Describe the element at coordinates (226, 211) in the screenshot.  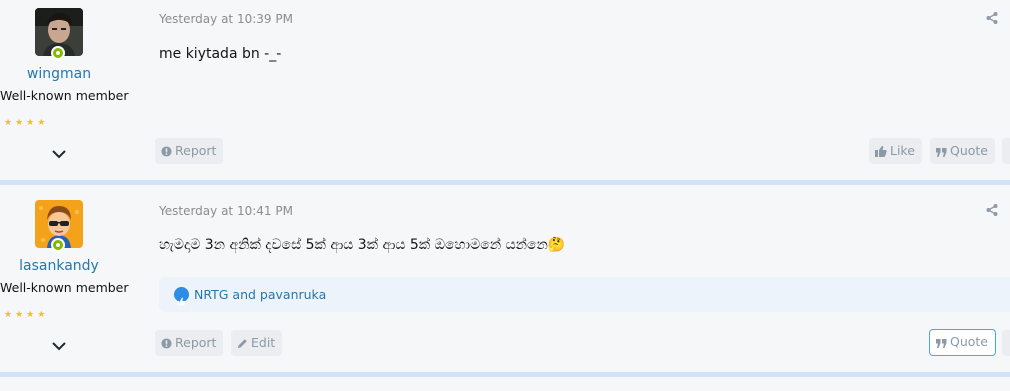
I see `post-timestamp: Yesterday at 10:41 PM` at that location.